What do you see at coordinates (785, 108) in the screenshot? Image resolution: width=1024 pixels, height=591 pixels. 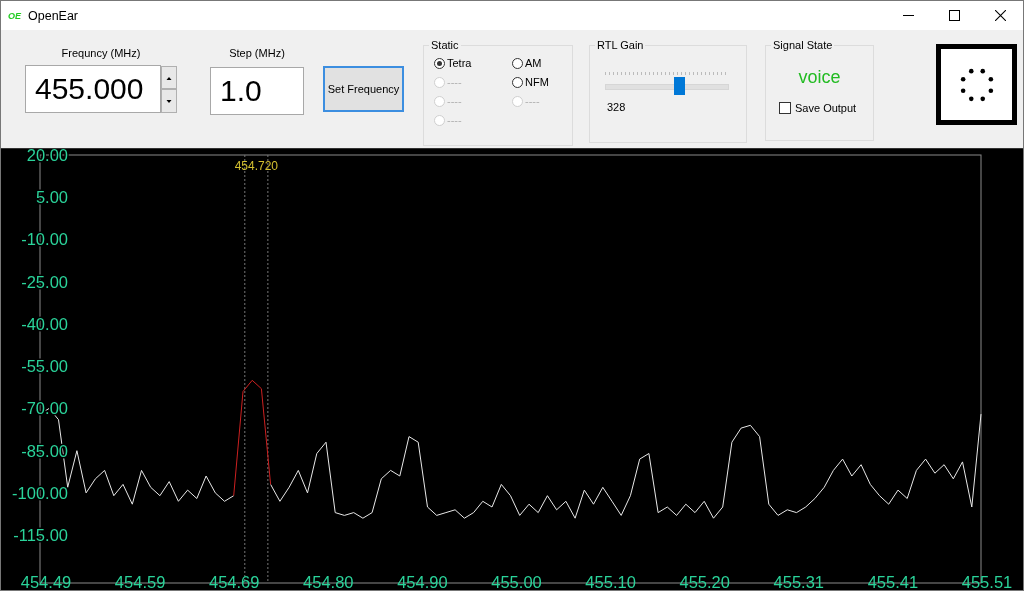 I see `checkbox` at bounding box center [785, 108].